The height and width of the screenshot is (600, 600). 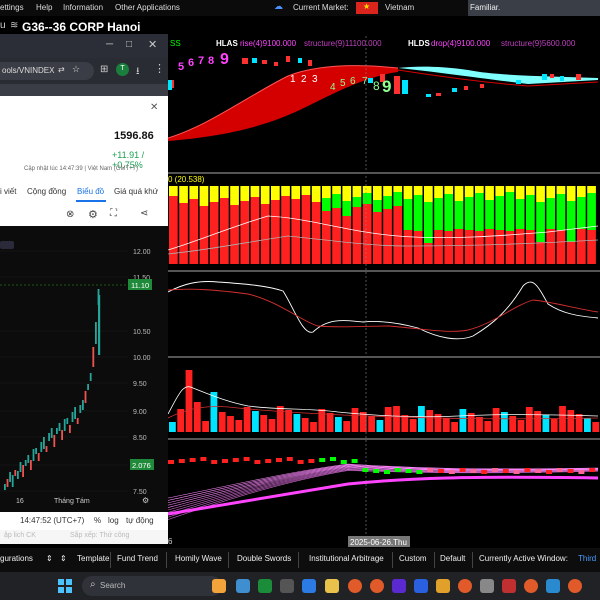 I want to click on taskbar-search-box: ⌕ Search, so click(x=152, y=586).